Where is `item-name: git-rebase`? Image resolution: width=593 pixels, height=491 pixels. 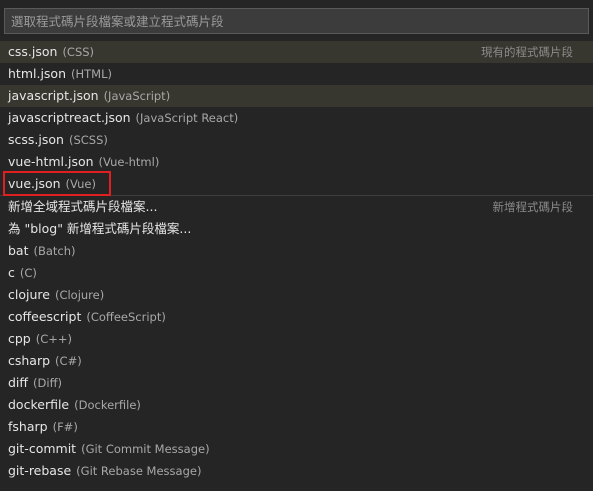 item-name: git-rebase is located at coordinates (40, 470).